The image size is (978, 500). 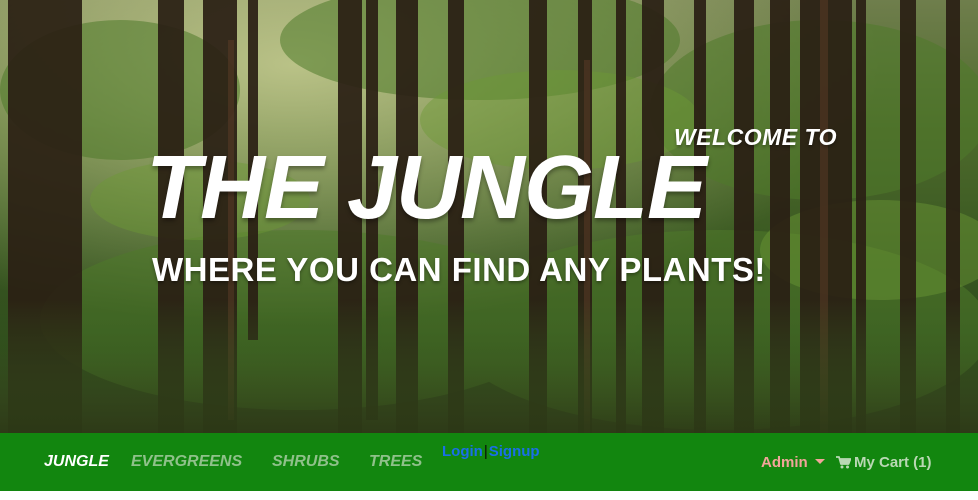 I want to click on nav-link-shrubs: SHRUBS, so click(x=306, y=462).